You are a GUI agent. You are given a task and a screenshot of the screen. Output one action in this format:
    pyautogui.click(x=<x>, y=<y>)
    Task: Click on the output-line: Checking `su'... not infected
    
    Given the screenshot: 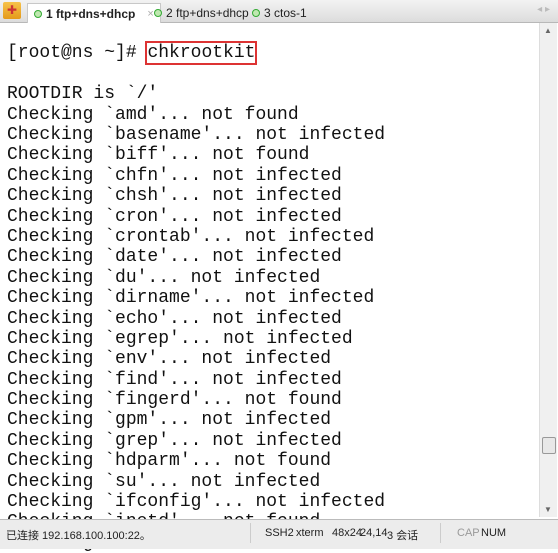 What is the action you would take?
    pyautogui.click(x=164, y=481)
    